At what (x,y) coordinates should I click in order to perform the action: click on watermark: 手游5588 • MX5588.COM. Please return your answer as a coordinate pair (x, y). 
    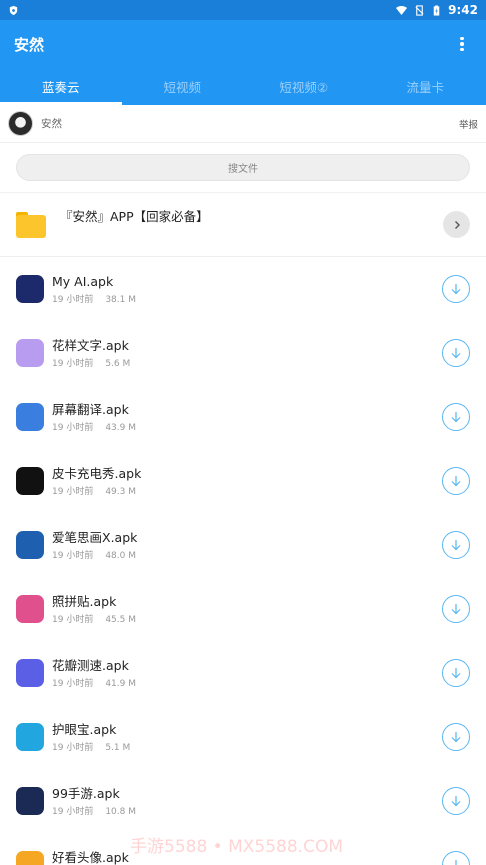
    Looking at the image, I should click on (236, 847).